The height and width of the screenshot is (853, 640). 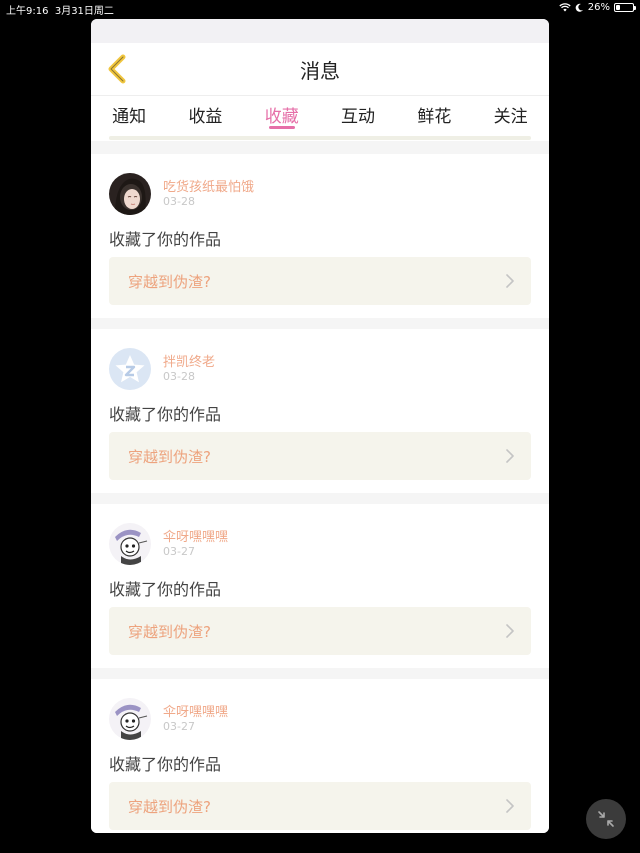 I want to click on tab-4: 鲜花, so click(x=434, y=111).